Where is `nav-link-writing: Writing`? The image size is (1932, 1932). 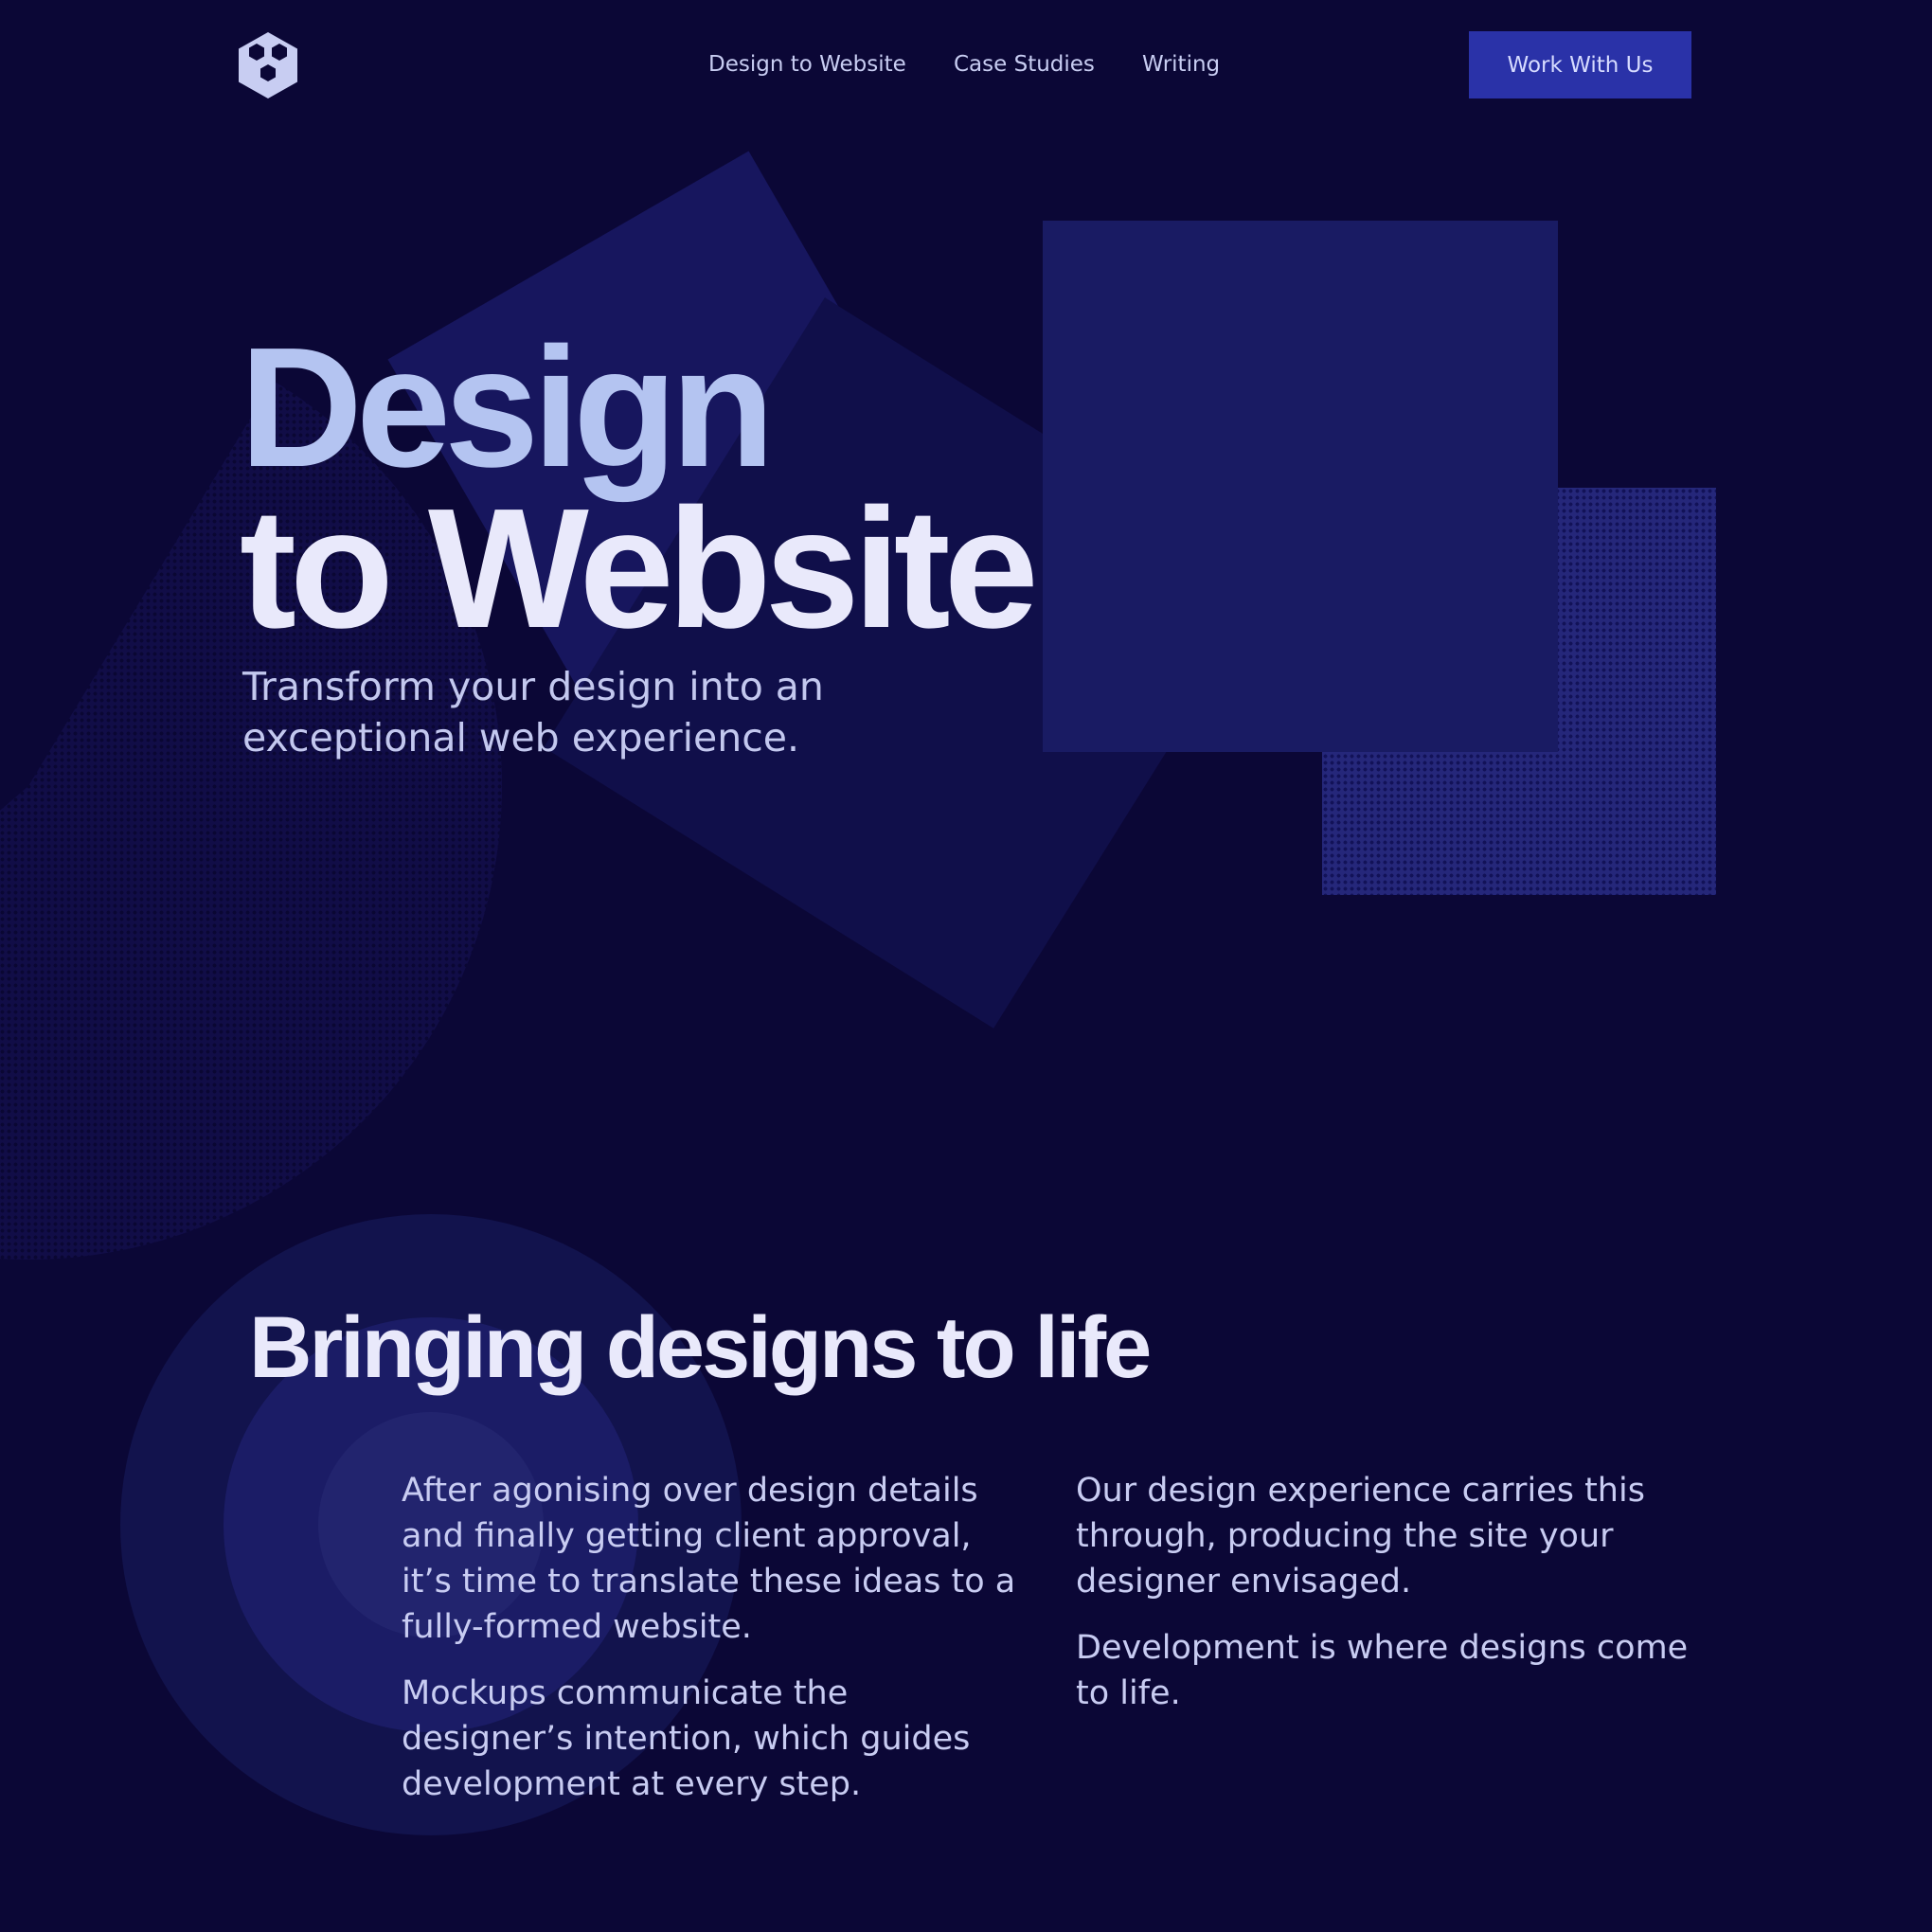 nav-link-writing: Writing is located at coordinates (1181, 64).